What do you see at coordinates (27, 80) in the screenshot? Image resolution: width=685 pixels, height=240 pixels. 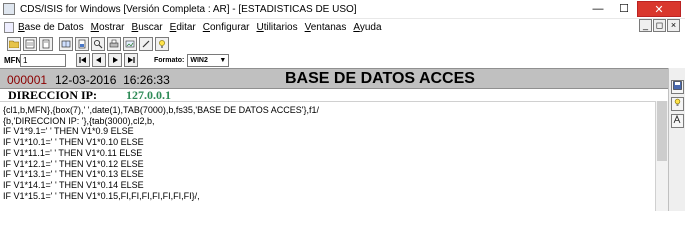 I see `record-mfn: 000001` at bounding box center [27, 80].